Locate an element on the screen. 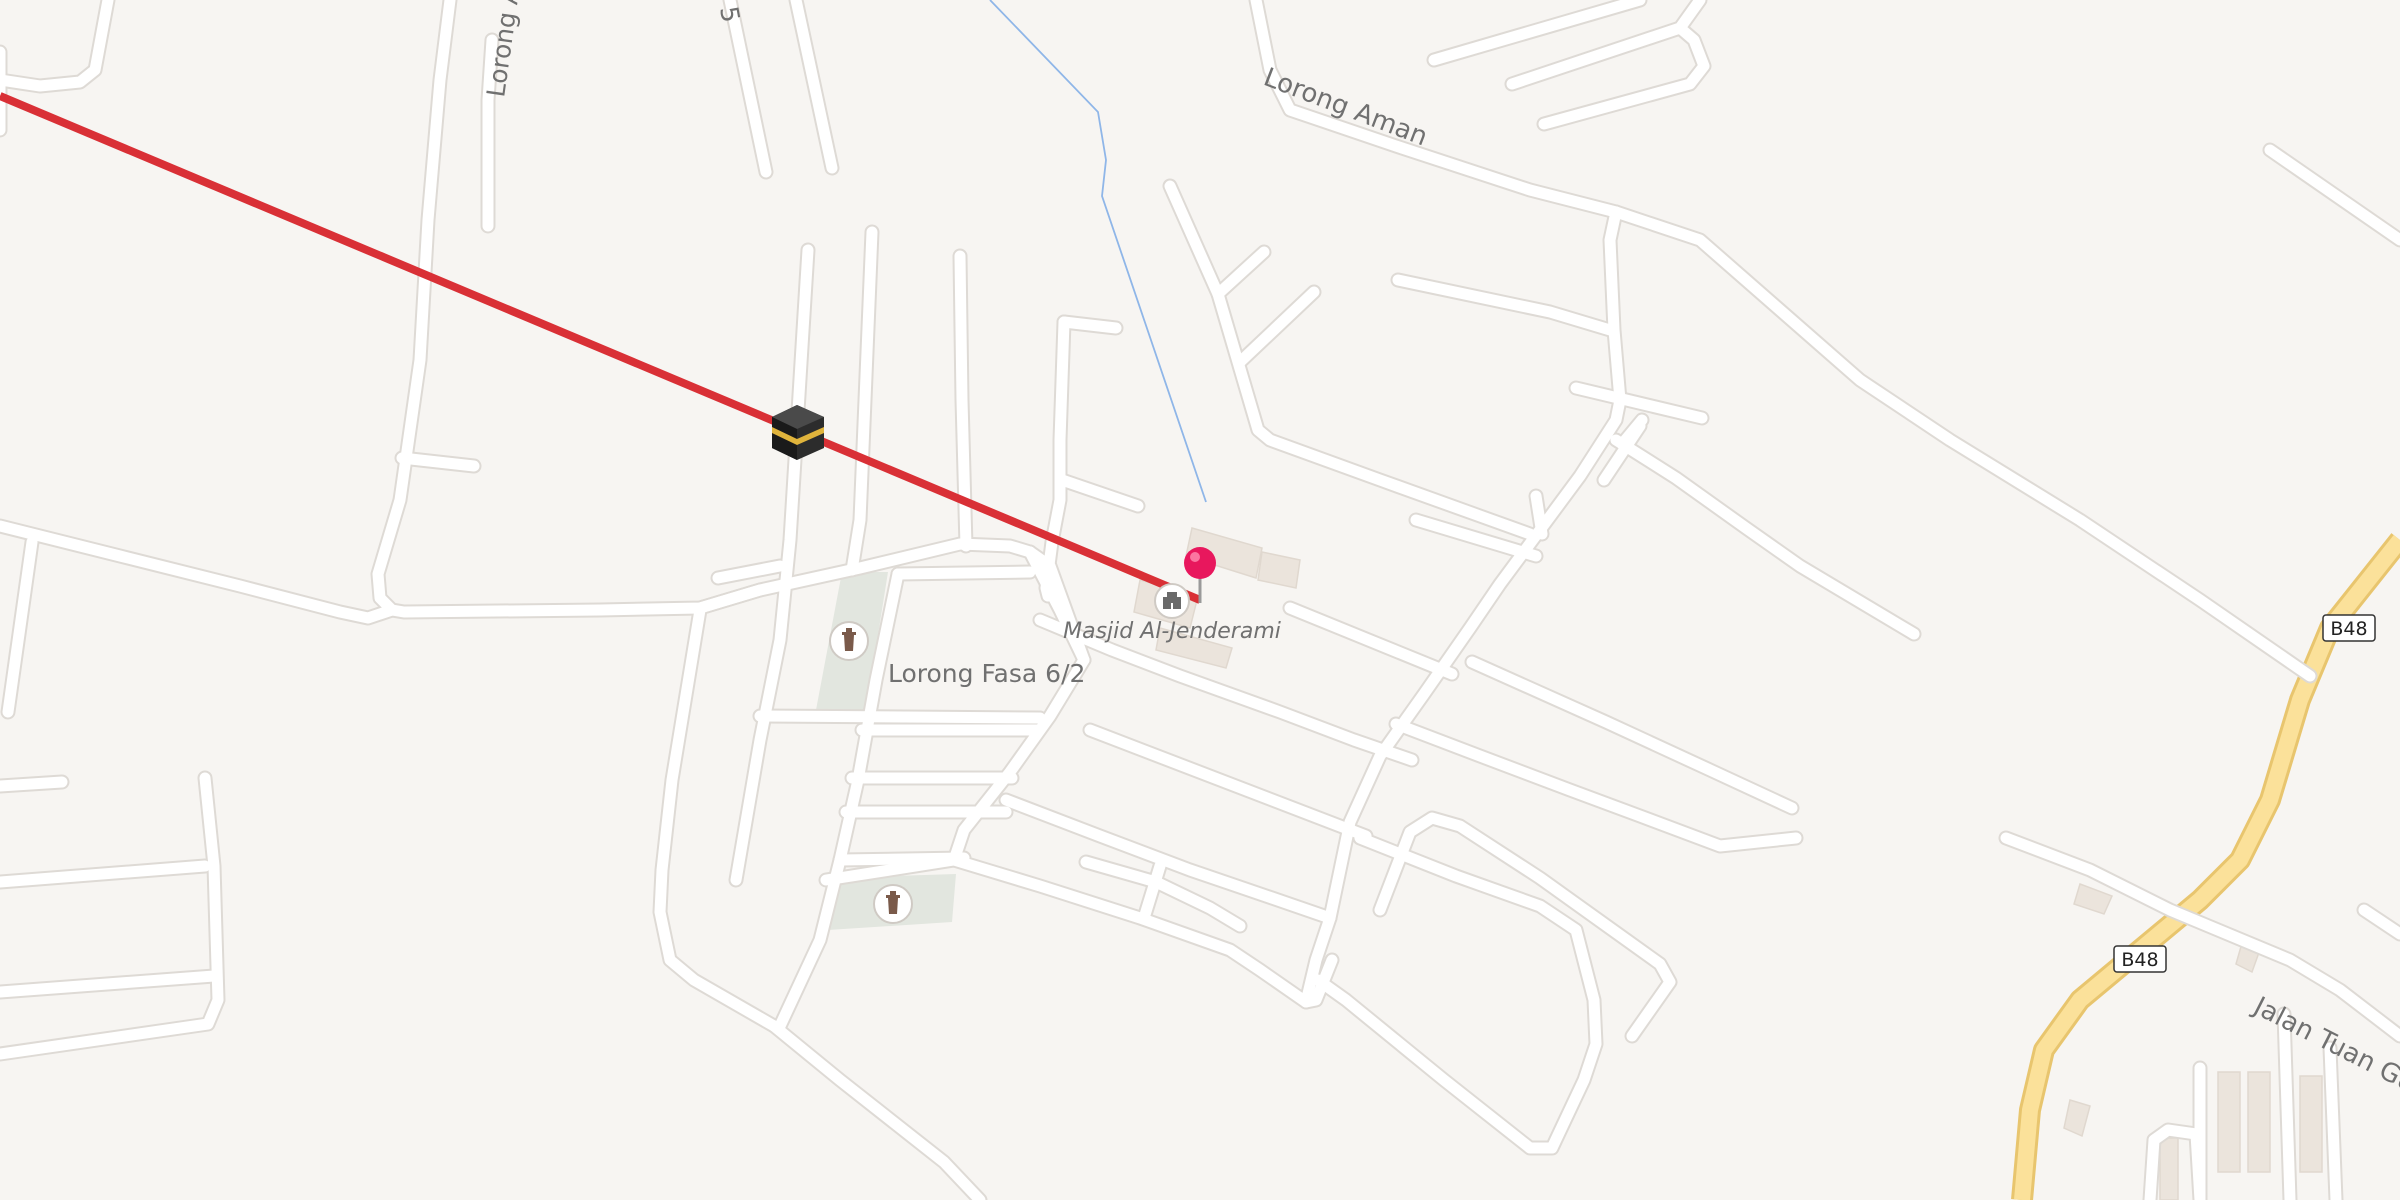 Image resolution: width=2400 pixels, height=1200 pixels. mosque-icon is located at coordinates (1172, 601).